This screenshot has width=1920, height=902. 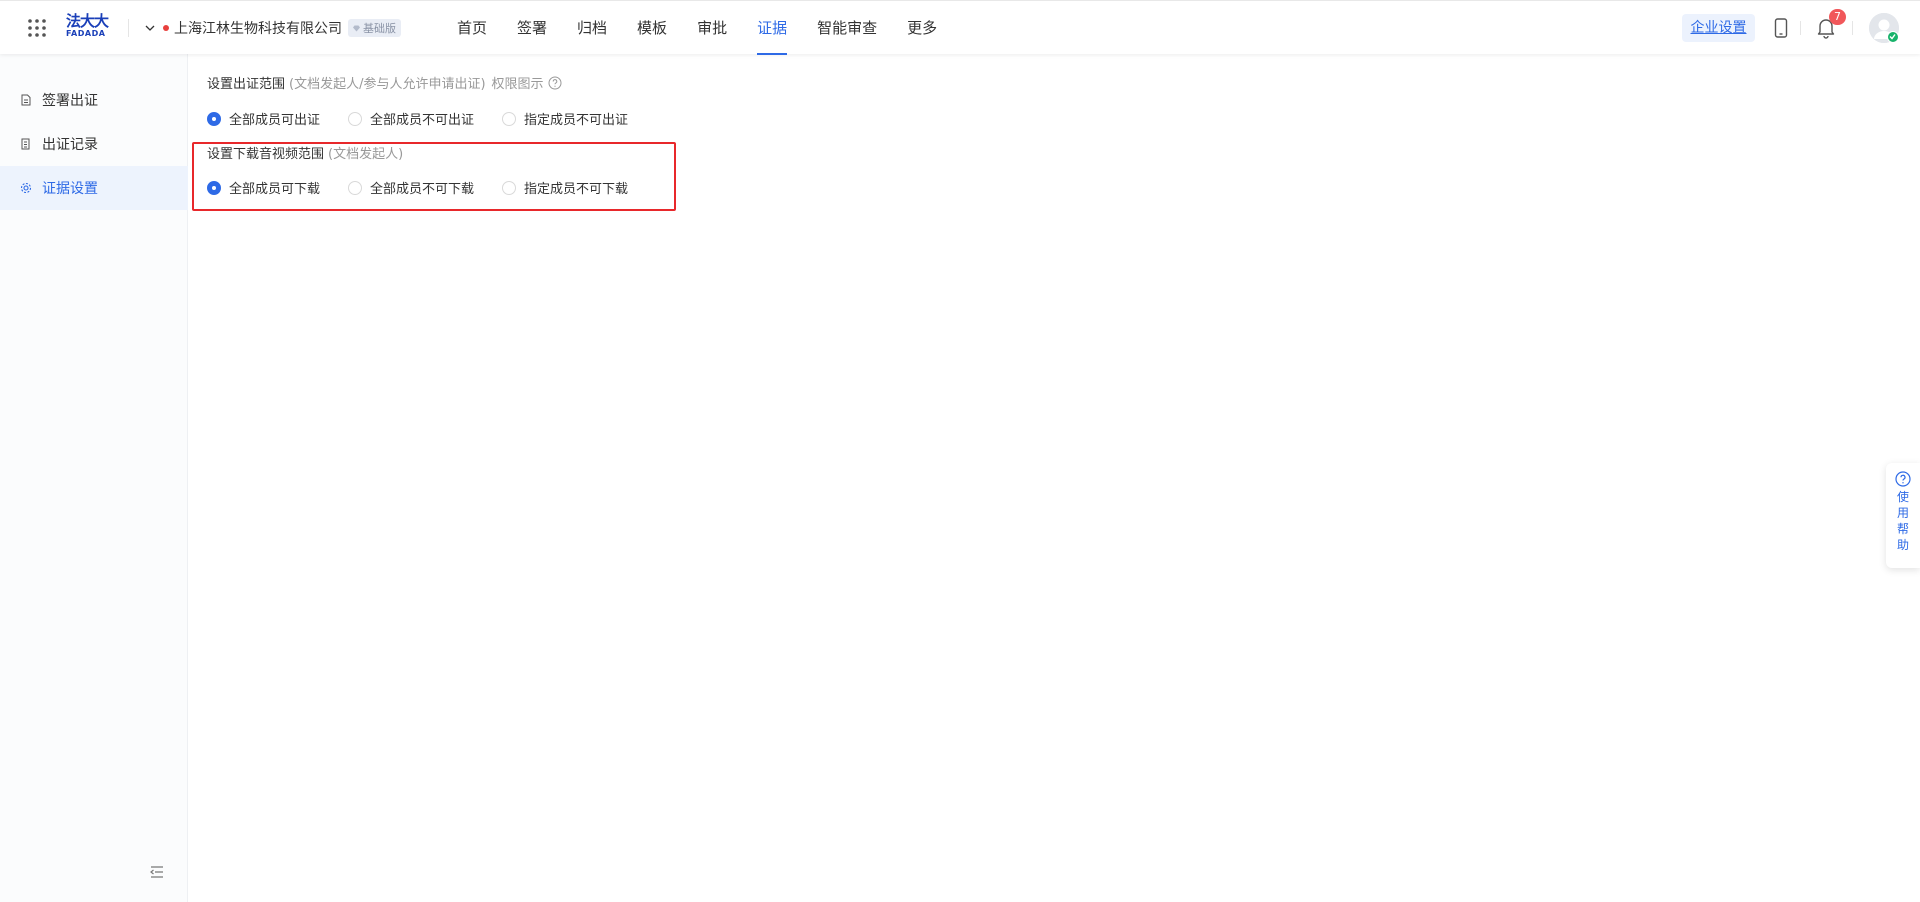 I want to click on verified-check-icon, so click(x=1893, y=37).